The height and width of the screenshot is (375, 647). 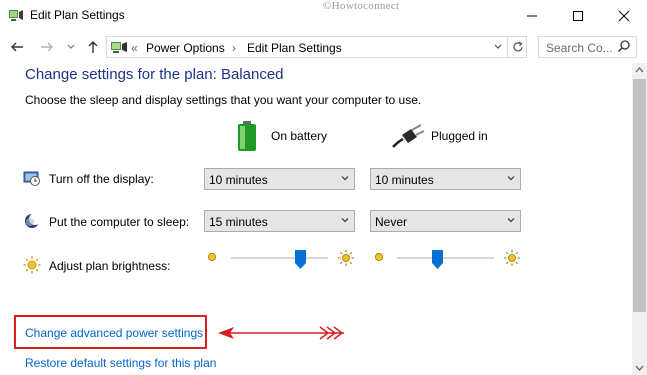 I want to click on up-arrow-icon, so click(x=93, y=47).